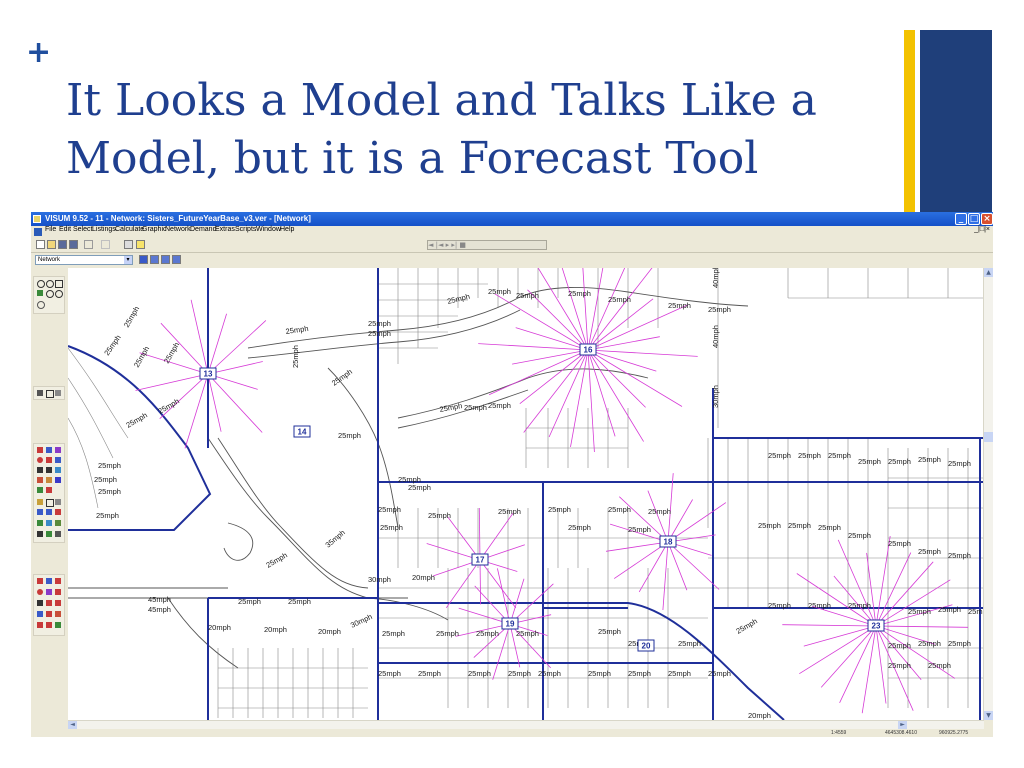  What do you see at coordinates (49, 592) in the screenshot?
I see `draw-turn-icon` at bounding box center [49, 592].